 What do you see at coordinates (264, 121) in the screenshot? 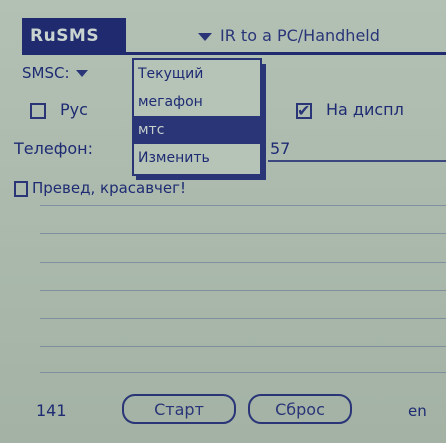
I see `dropdown-shadow-right` at bounding box center [264, 121].